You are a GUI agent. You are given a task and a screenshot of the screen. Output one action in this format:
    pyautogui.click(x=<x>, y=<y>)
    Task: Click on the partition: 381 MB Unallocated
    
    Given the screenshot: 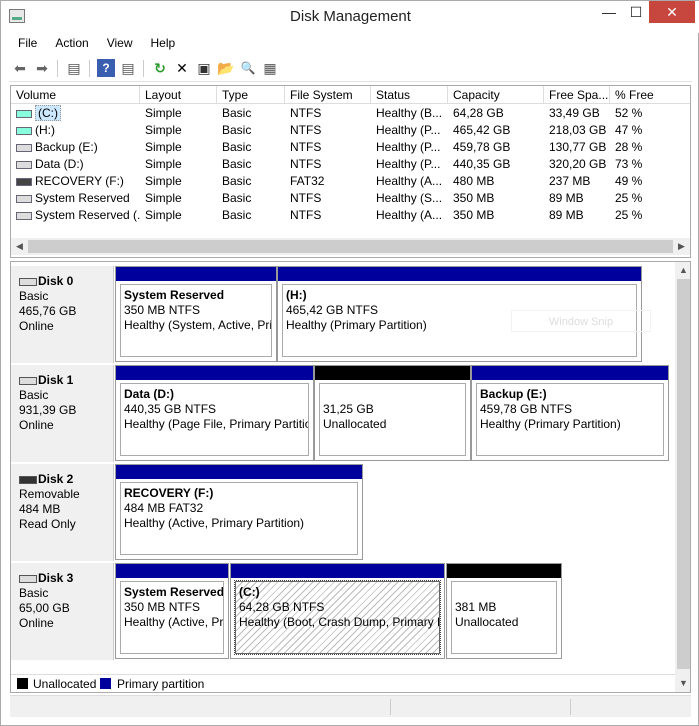 What is the action you would take?
    pyautogui.click(x=504, y=611)
    